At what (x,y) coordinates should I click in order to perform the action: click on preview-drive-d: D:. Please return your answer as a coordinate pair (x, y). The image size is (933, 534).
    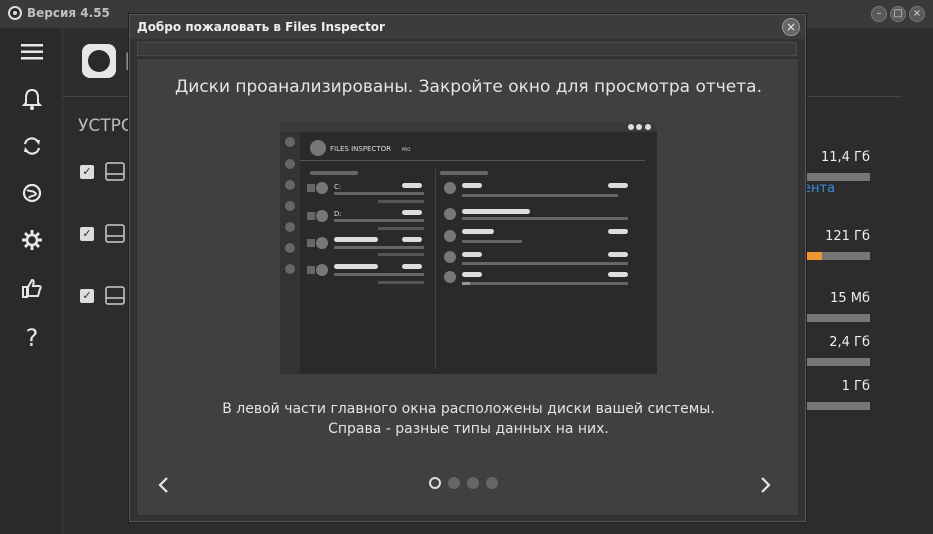
    Looking at the image, I should click on (338, 214).